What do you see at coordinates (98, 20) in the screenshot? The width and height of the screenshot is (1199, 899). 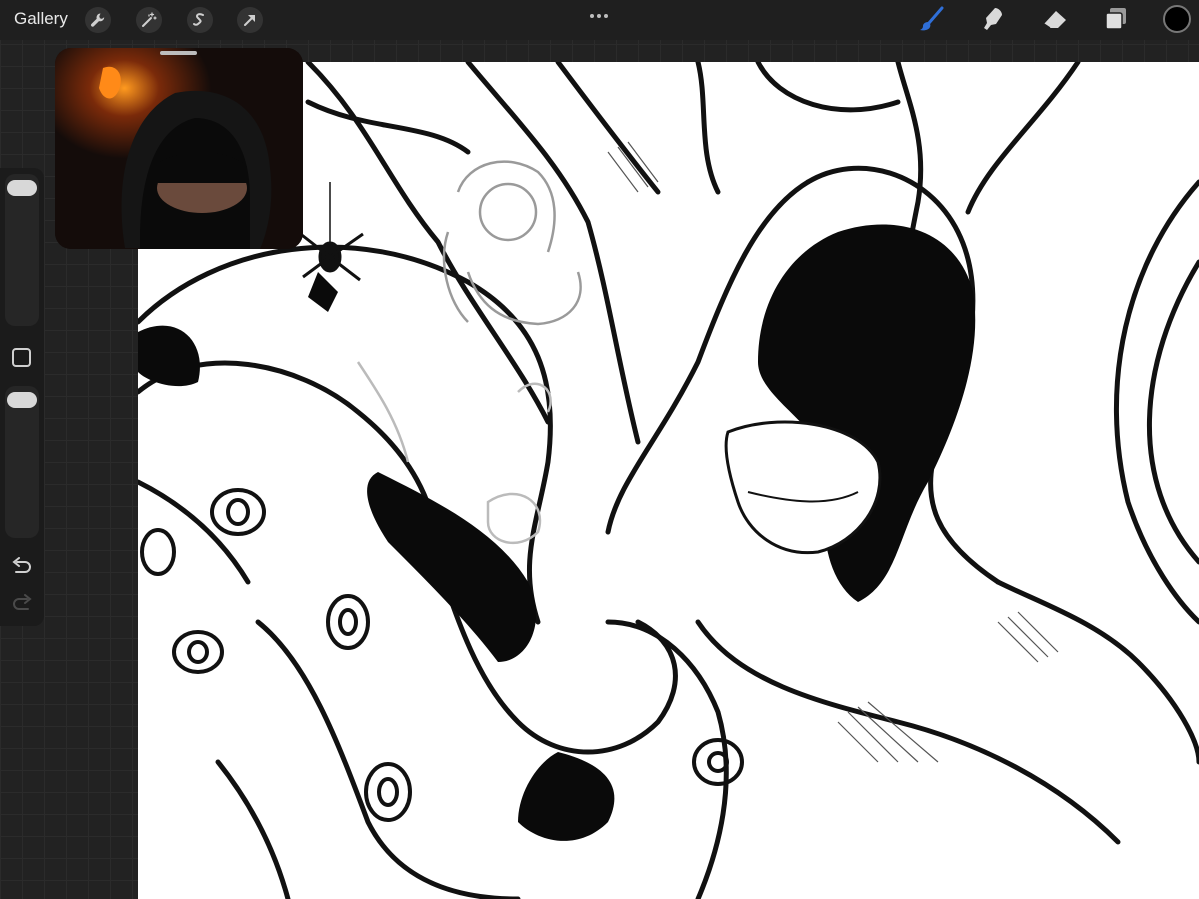 I see `wrench-icon` at bounding box center [98, 20].